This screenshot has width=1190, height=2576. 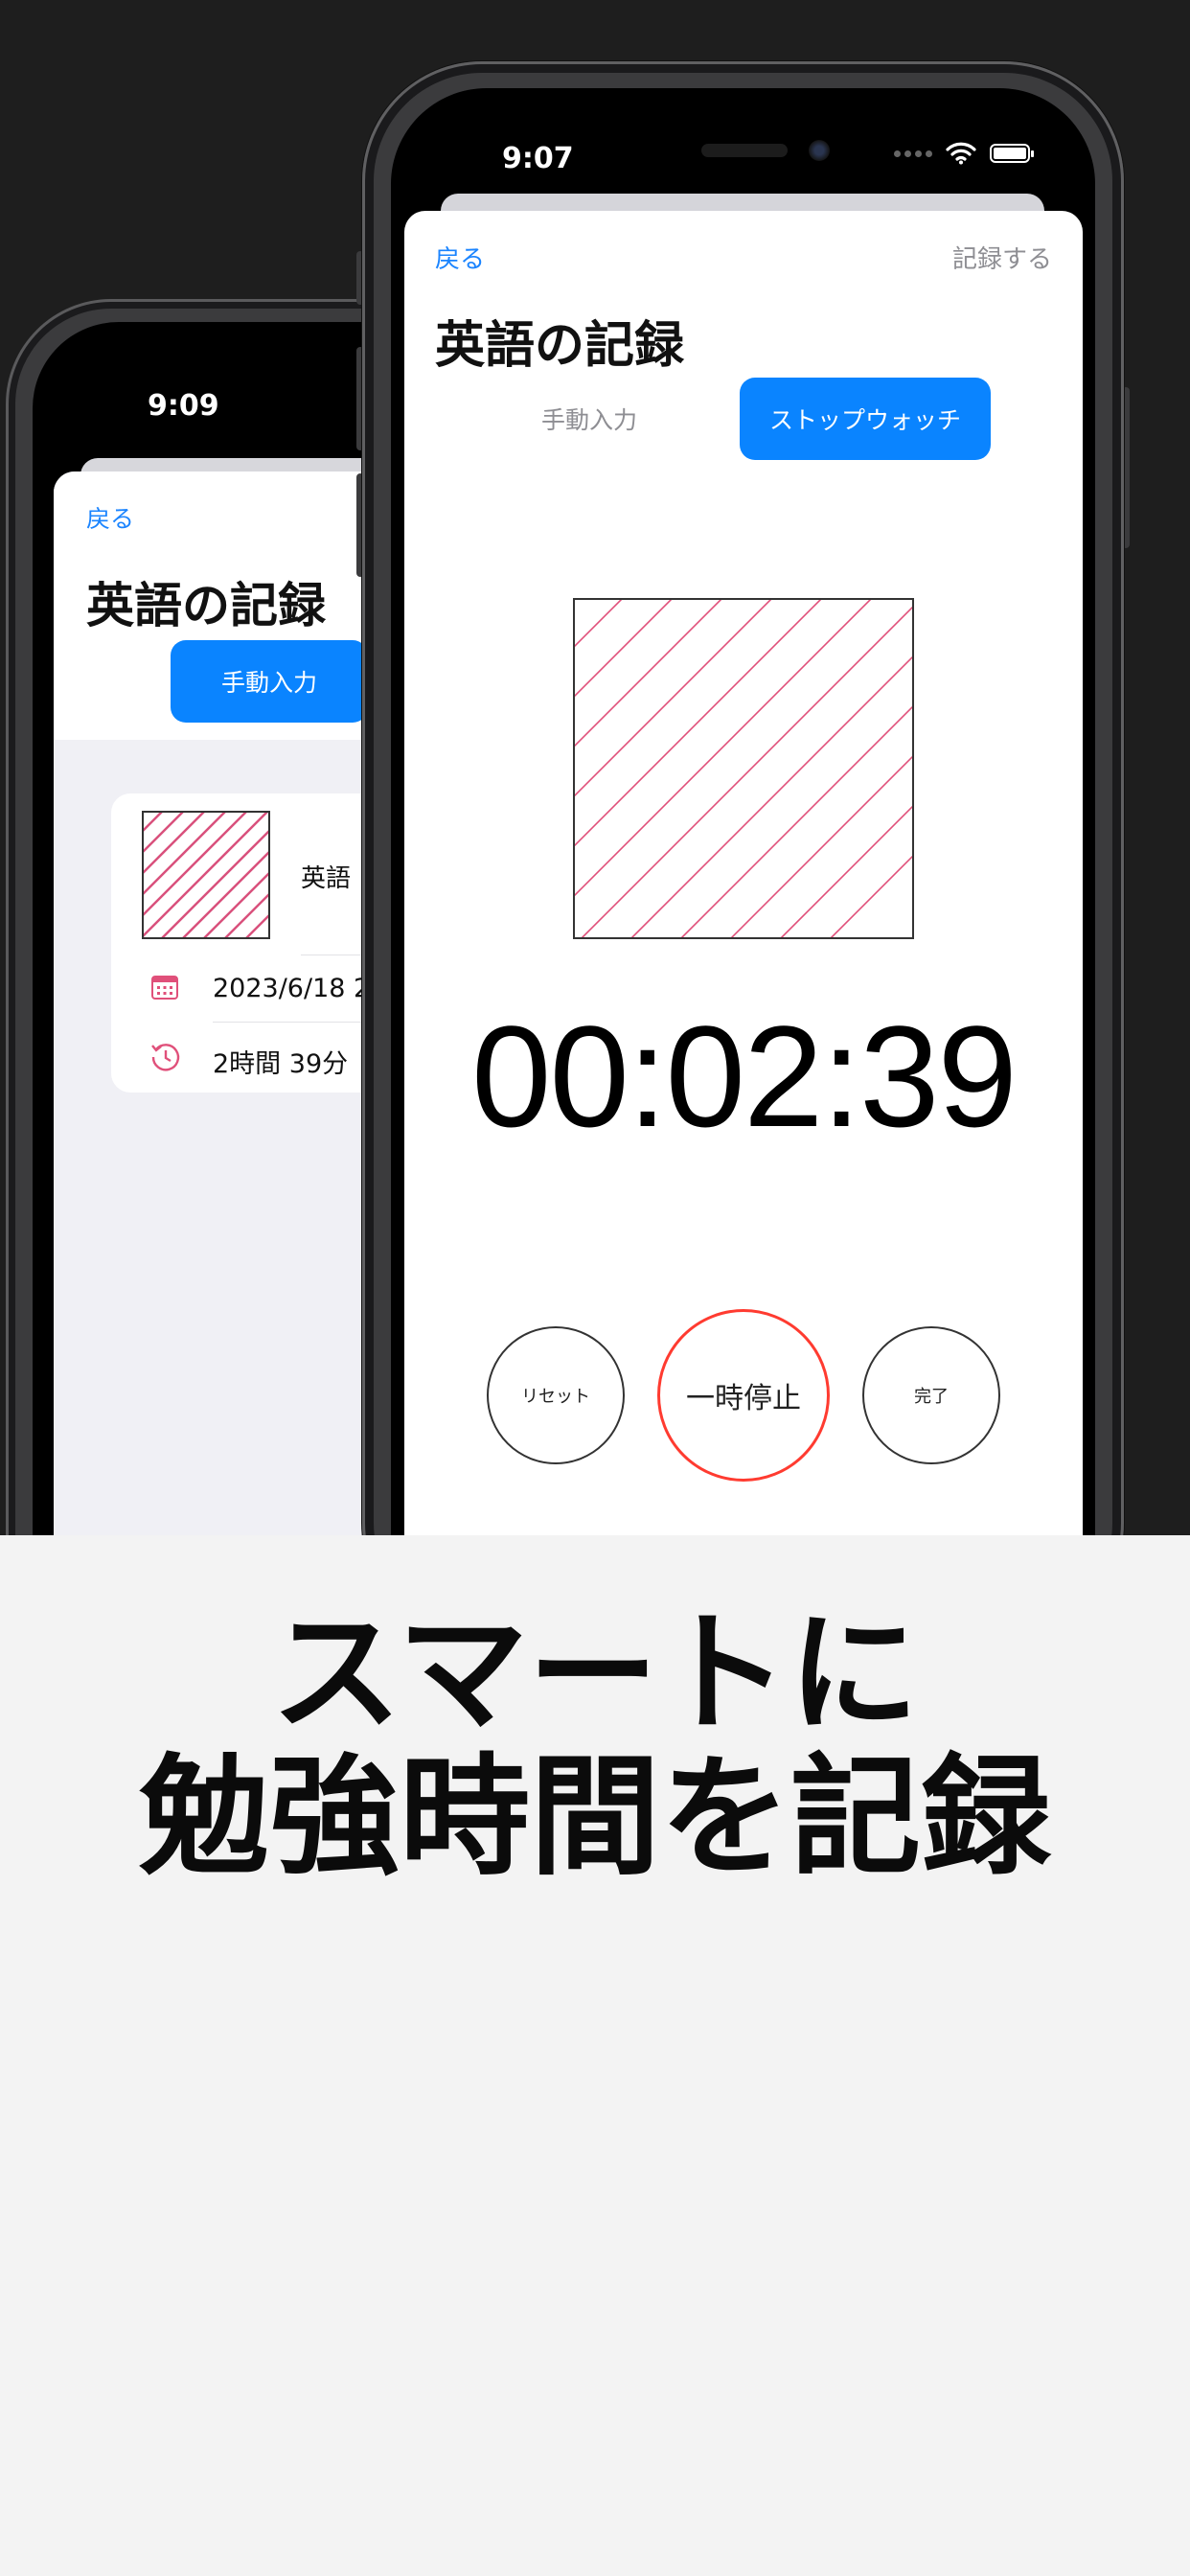 I want to click on speaker-grille, so click(x=745, y=150).